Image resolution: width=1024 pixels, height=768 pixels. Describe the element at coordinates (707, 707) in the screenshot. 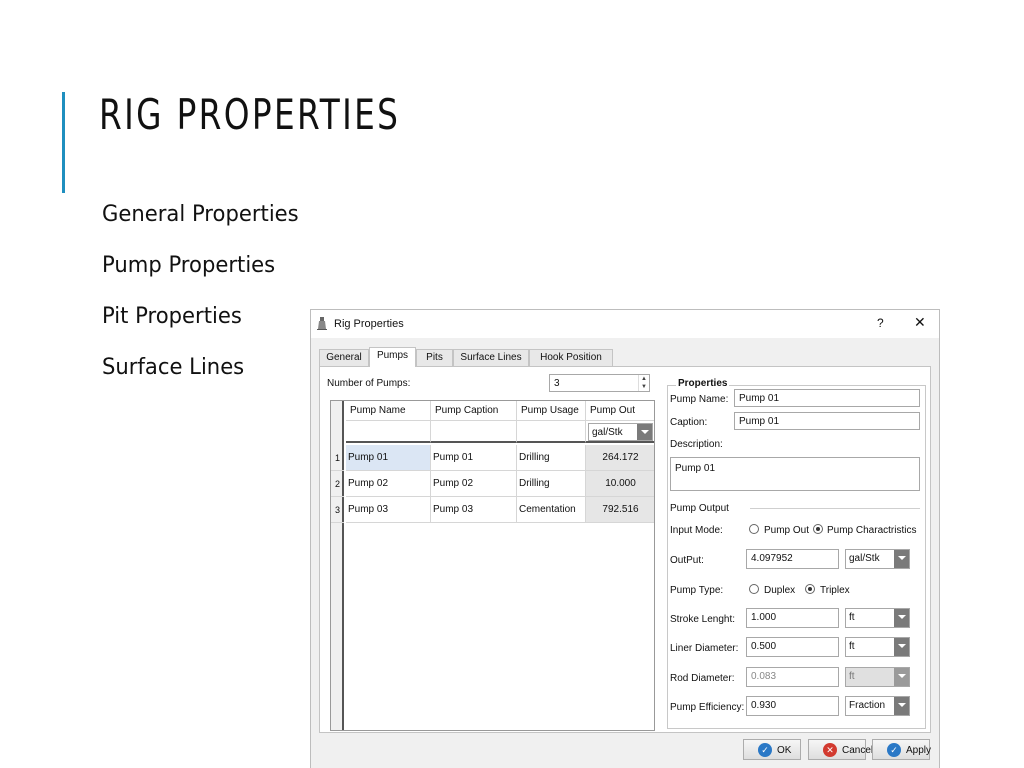

I see `pump-efficiency-label: Pump Efficiency:` at that location.